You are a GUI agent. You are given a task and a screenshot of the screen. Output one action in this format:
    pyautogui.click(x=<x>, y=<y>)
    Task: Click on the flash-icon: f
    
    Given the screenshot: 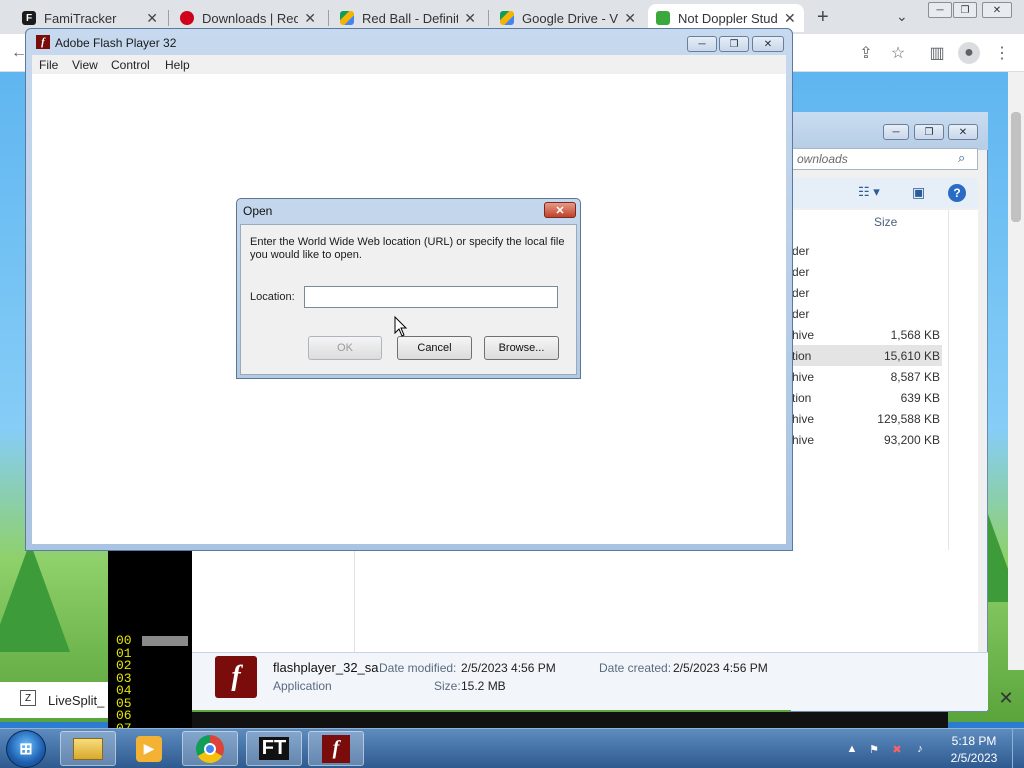 What is the action you would take?
    pyautogui.click(x=336, y=748)
    